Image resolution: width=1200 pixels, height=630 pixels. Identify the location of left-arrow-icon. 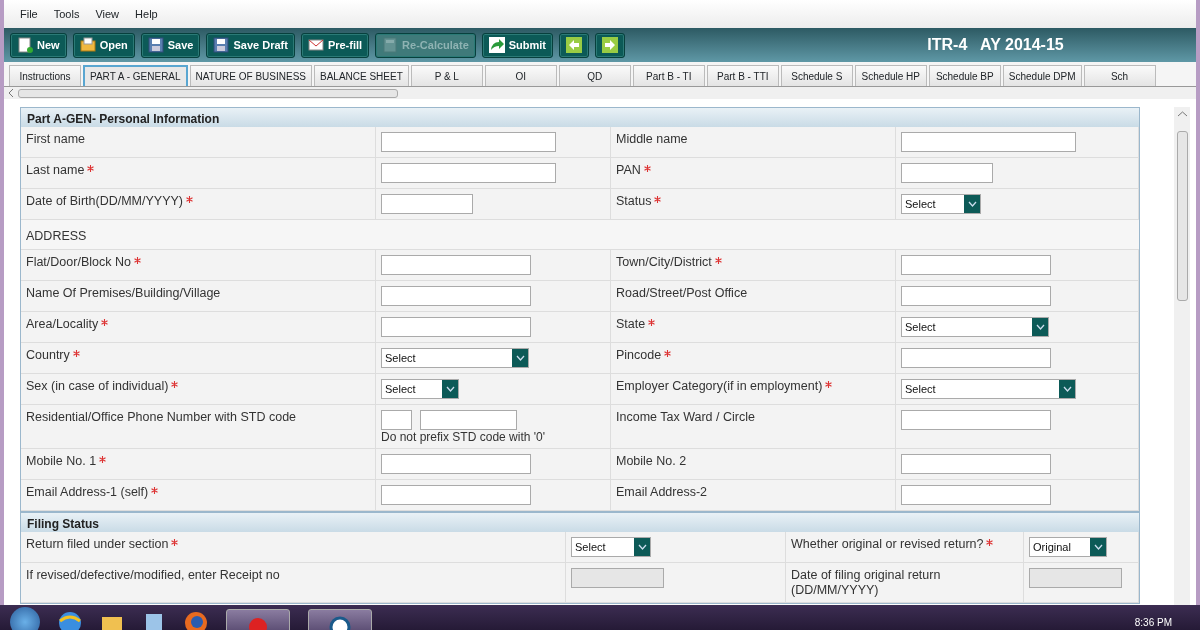
(574, 45).